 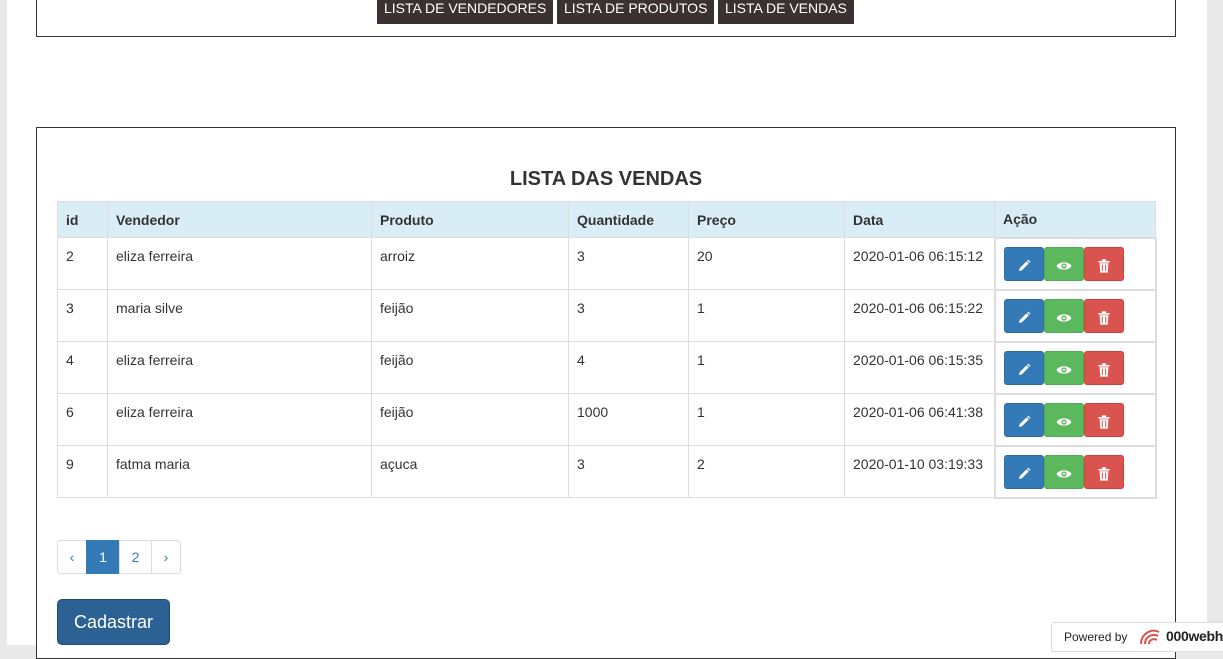 I want to click on webhost-logo-icon, so click(x=1150, y=638).